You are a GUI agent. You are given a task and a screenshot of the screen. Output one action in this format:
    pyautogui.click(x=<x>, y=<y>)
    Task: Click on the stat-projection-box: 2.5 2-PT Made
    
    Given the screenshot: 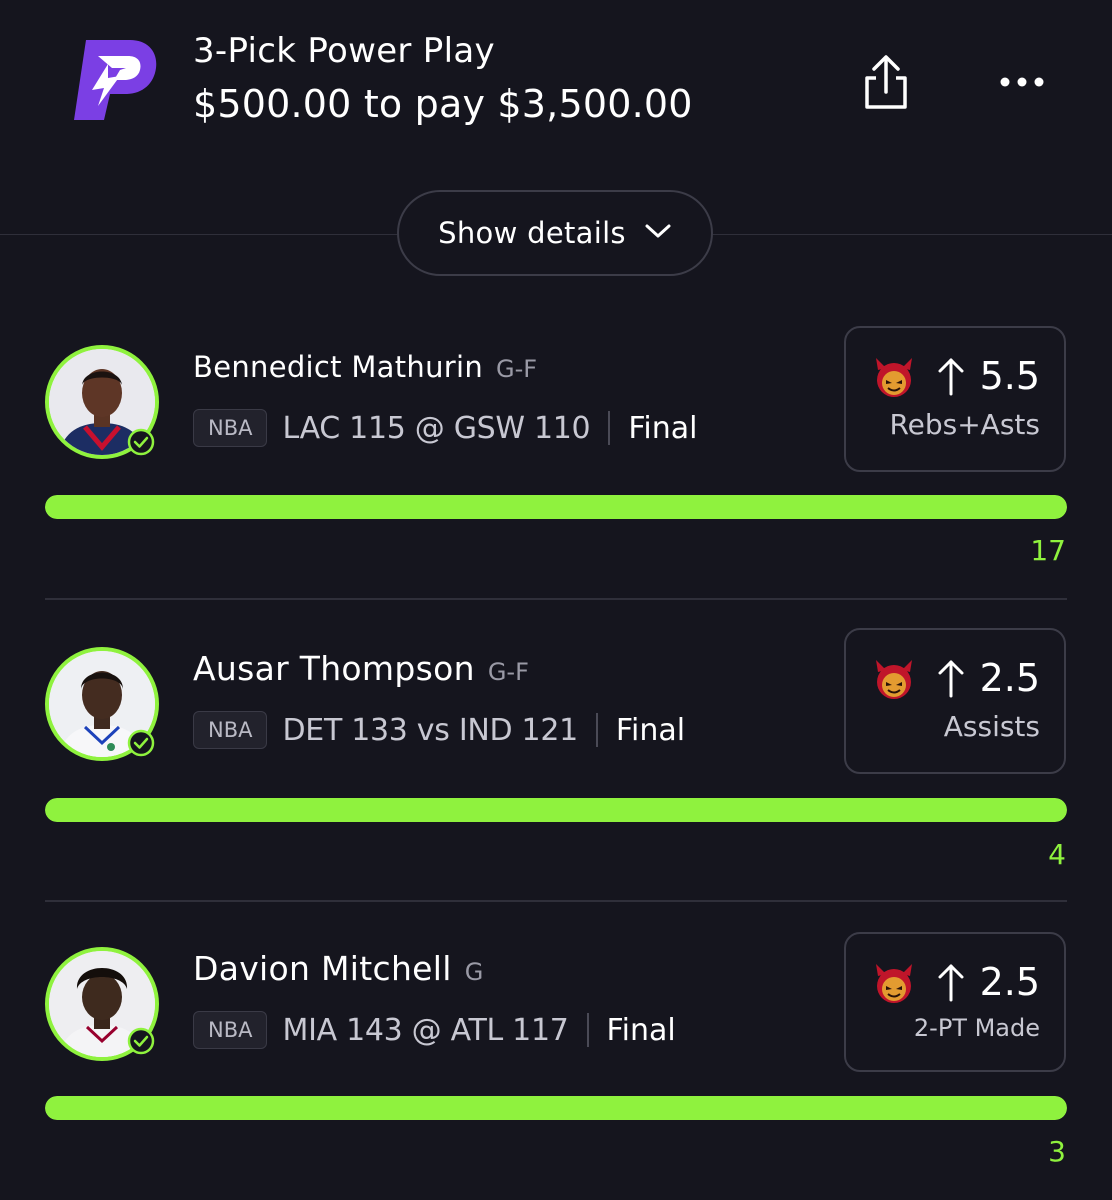 What is the action you would take?
    pyautogui.click(x=955, y=1002)
    